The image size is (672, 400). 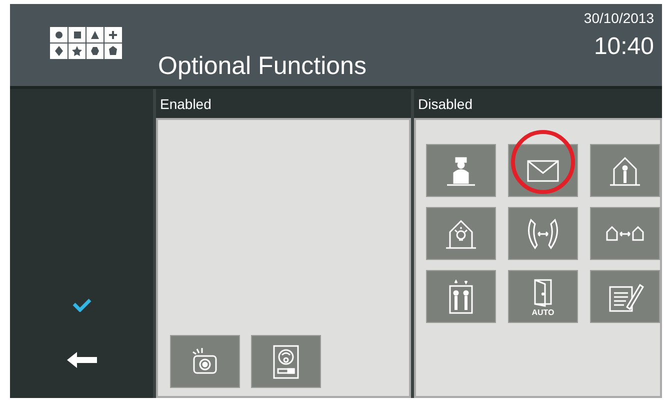 I want to click on time-text: 10:40, so click(x=624, y=47).